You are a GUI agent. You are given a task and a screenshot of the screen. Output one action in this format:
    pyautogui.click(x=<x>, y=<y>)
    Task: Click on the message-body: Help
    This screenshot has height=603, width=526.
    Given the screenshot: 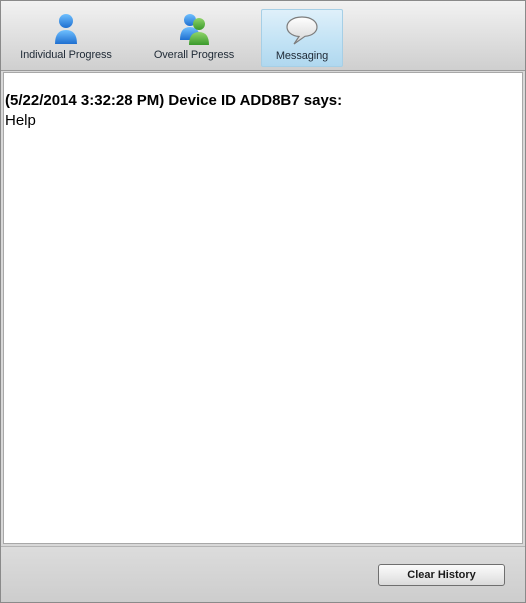 What is the action you would take?
    pyautogui.click(x=20, y=120)
    